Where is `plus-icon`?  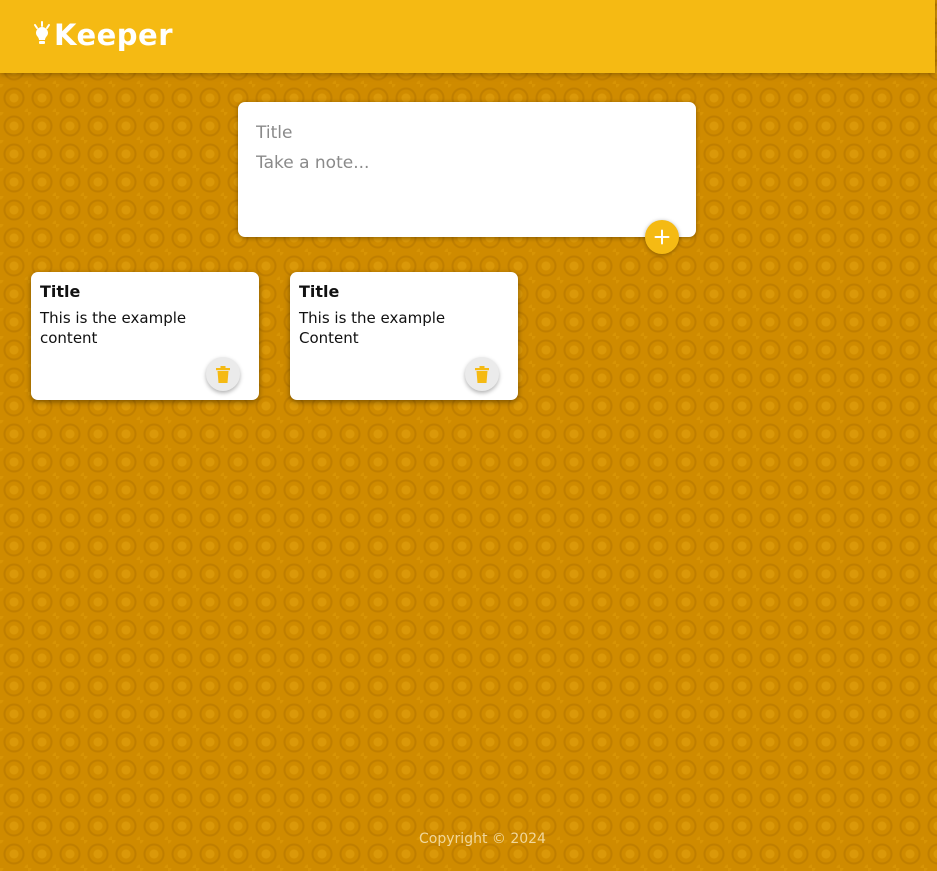
plus-icon is located at coordinates (662, 237).